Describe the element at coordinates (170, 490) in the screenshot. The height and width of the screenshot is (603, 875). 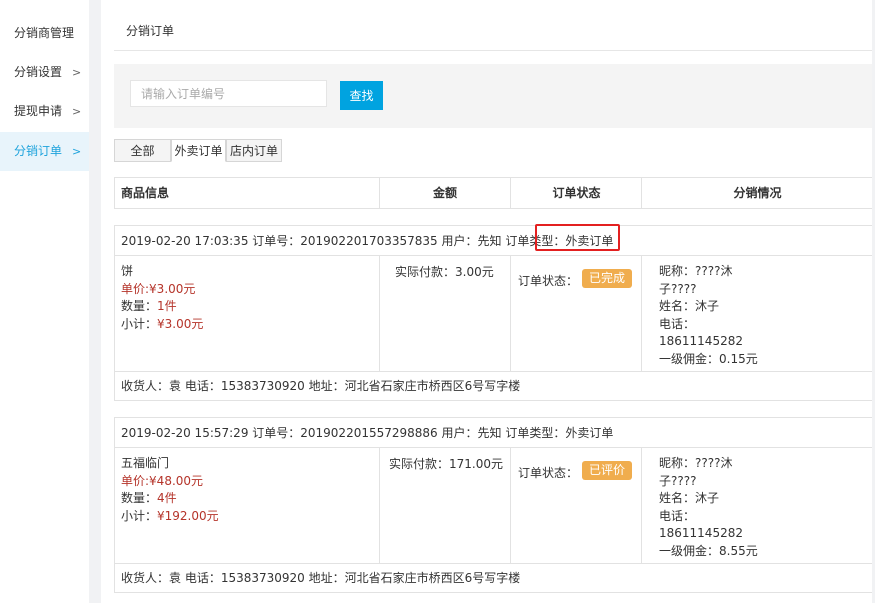
I see `goods-info: 五福临门 单价:¥48.00元 数量：4件 小计：¥192.00元` at that location.